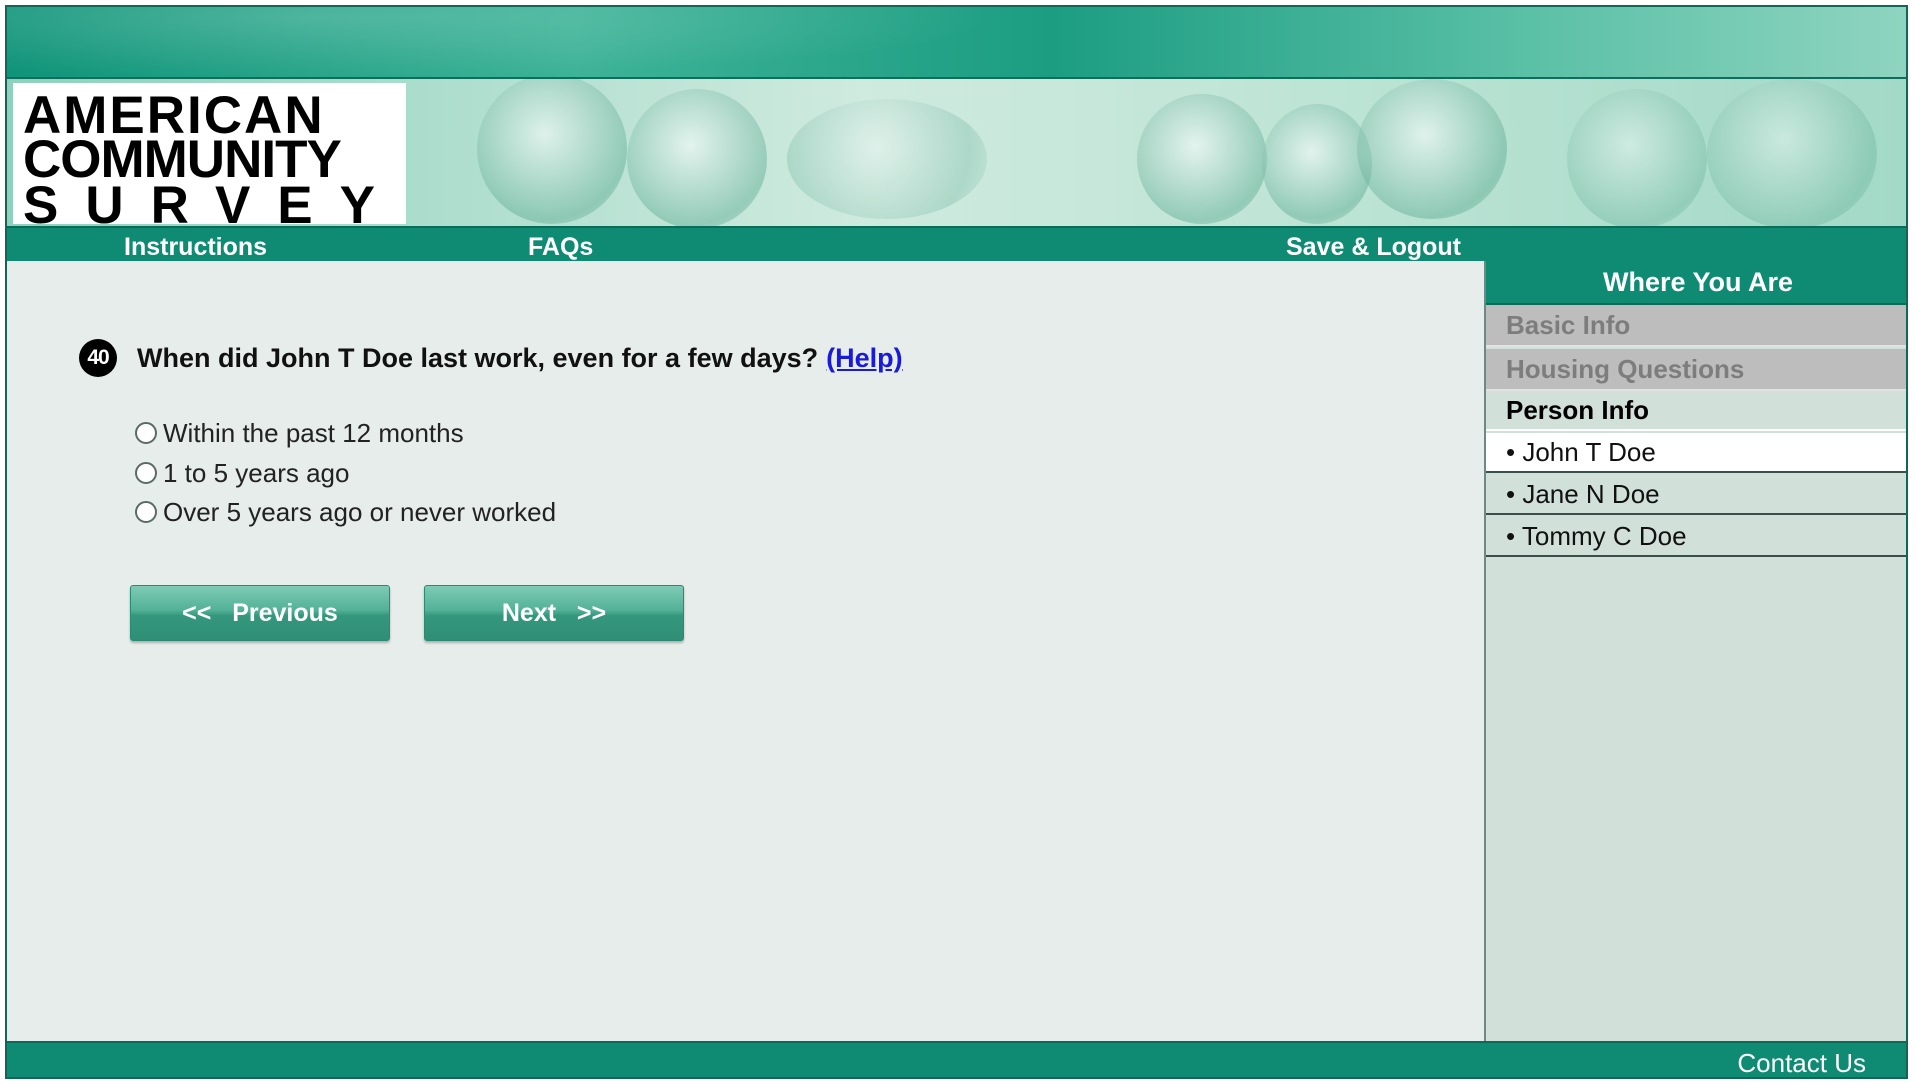 This screenshot has width=1917, height=1084. What do you see at coordinates (560, 247) in the screenshot?
I see `nav-faqs-link: FAQs` at bounding box center [560, 247].